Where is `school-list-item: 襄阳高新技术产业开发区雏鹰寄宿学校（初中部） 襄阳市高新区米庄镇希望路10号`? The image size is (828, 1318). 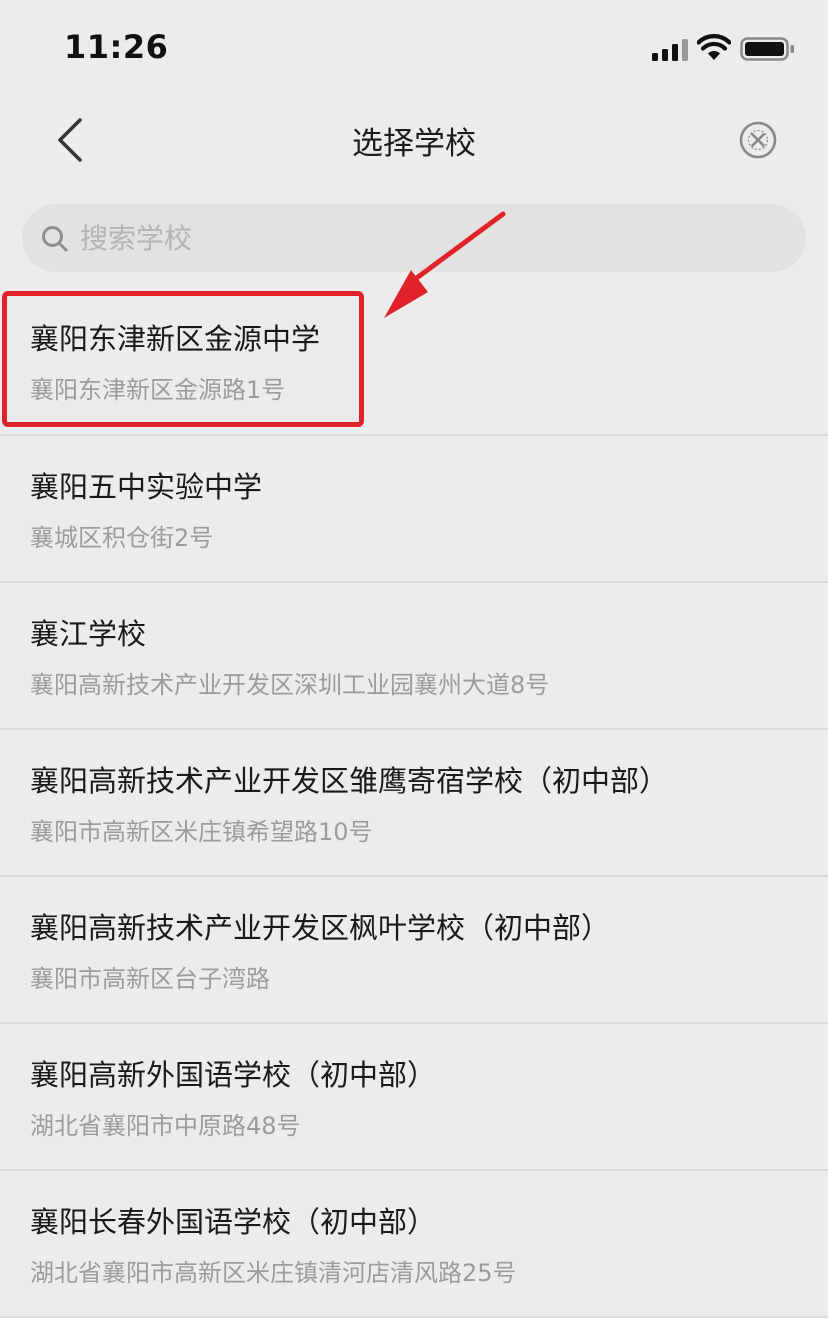 school-list-item: 襄阳高新技术产业开发区雏鹰寄宿学校（初中部） 襄阳市高新区米庄镇希望路10号 is located at coordinates (414, 803).